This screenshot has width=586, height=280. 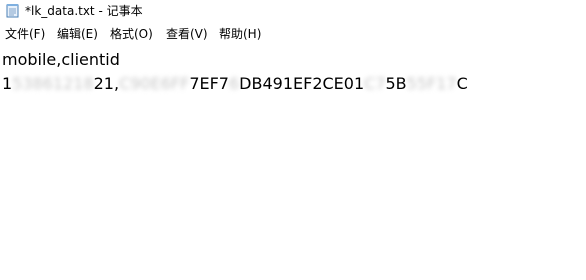 I want to click on data-segment: 5B, so click(x=396, y=83).